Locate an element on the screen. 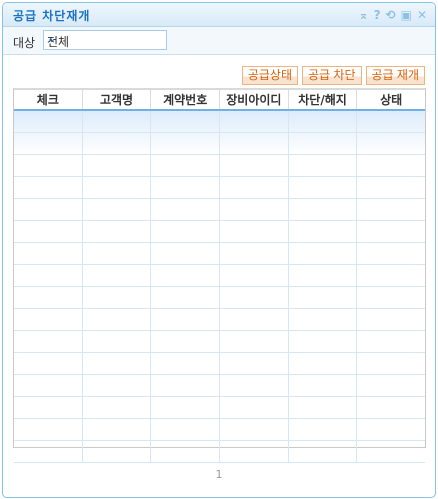 Image resolution: width=438 pixels, height=499 pixels. window-tools: ⌅ ? ⟲ ▣ ✕ is located at coordinates (393, 15).